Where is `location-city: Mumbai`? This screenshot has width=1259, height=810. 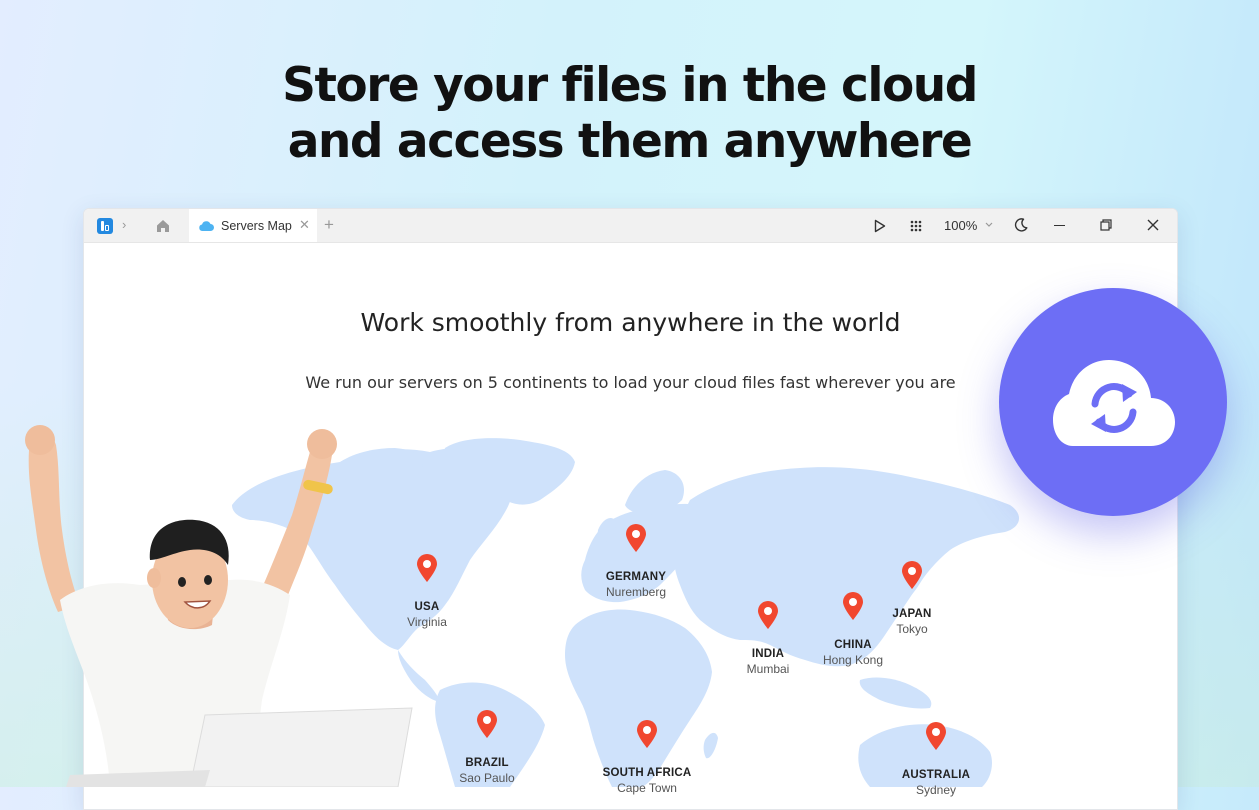 location-city: Mumbai is located at coordinates (768, 669).